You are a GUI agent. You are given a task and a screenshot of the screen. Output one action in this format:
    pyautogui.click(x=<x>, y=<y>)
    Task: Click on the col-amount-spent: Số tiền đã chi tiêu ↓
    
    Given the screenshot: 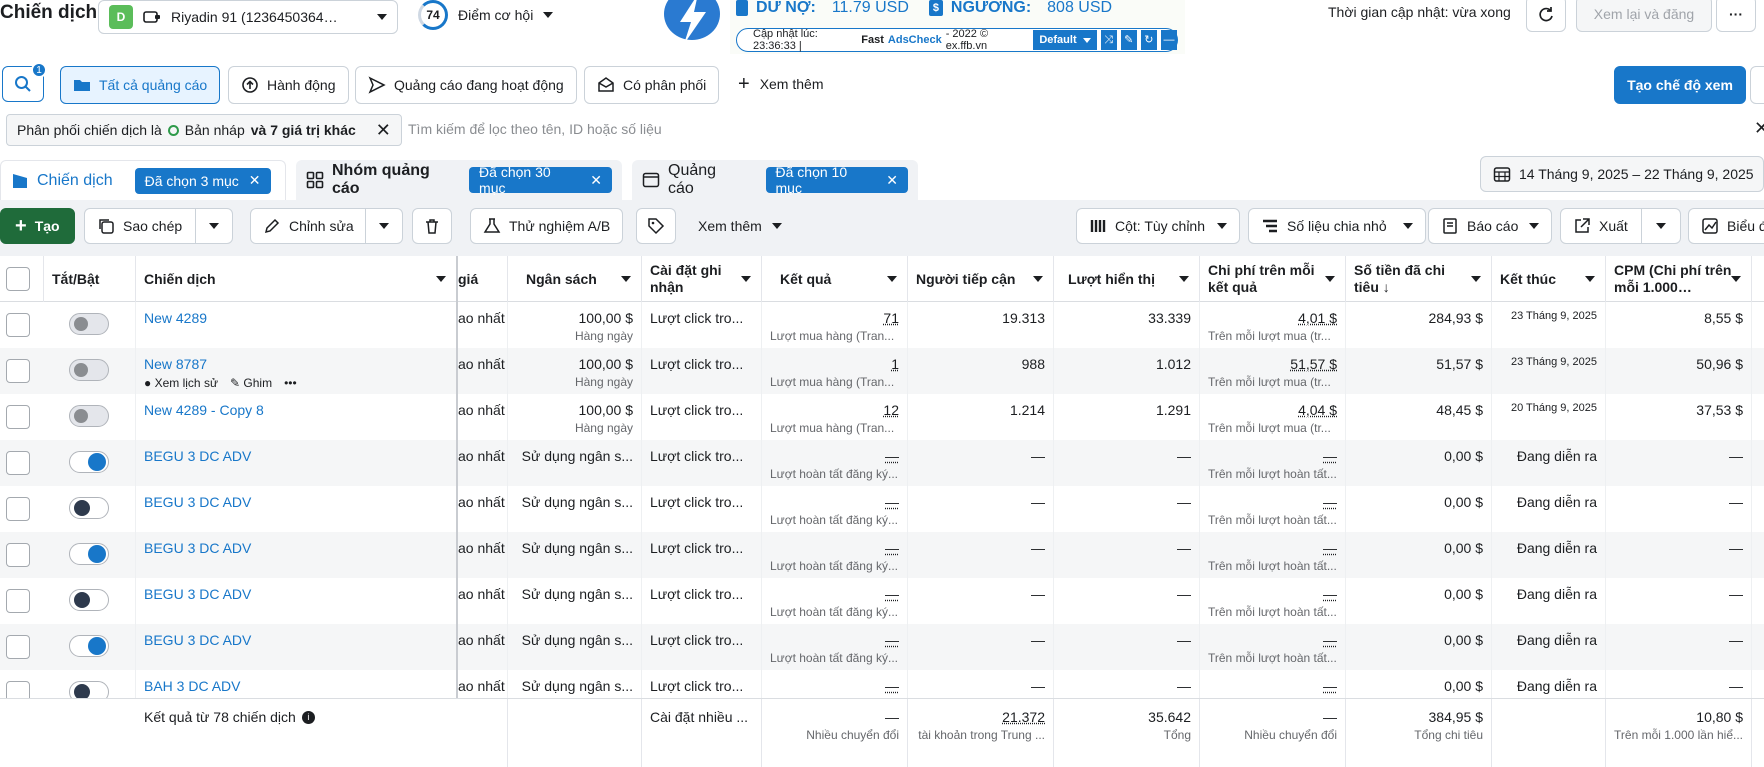 What is the action you would take?
    pyautogui.click(x=1419, y=279)
    